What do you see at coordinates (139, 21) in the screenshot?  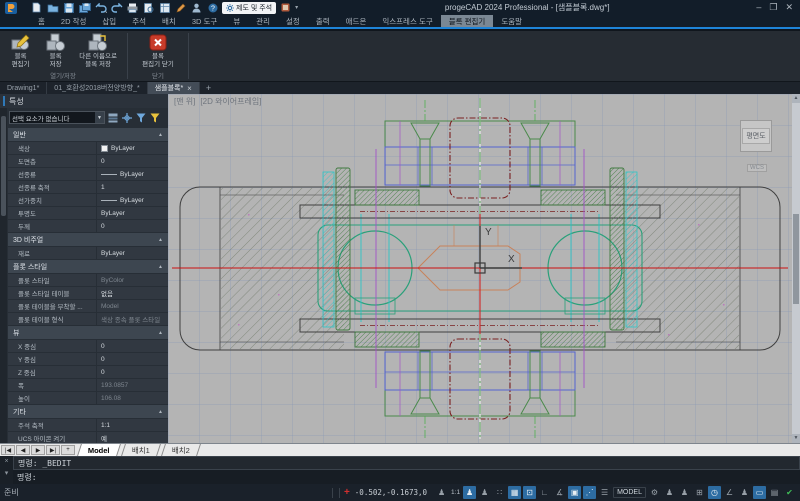 I see `tab-annotate: 주석` at bounding box center [139, 21].